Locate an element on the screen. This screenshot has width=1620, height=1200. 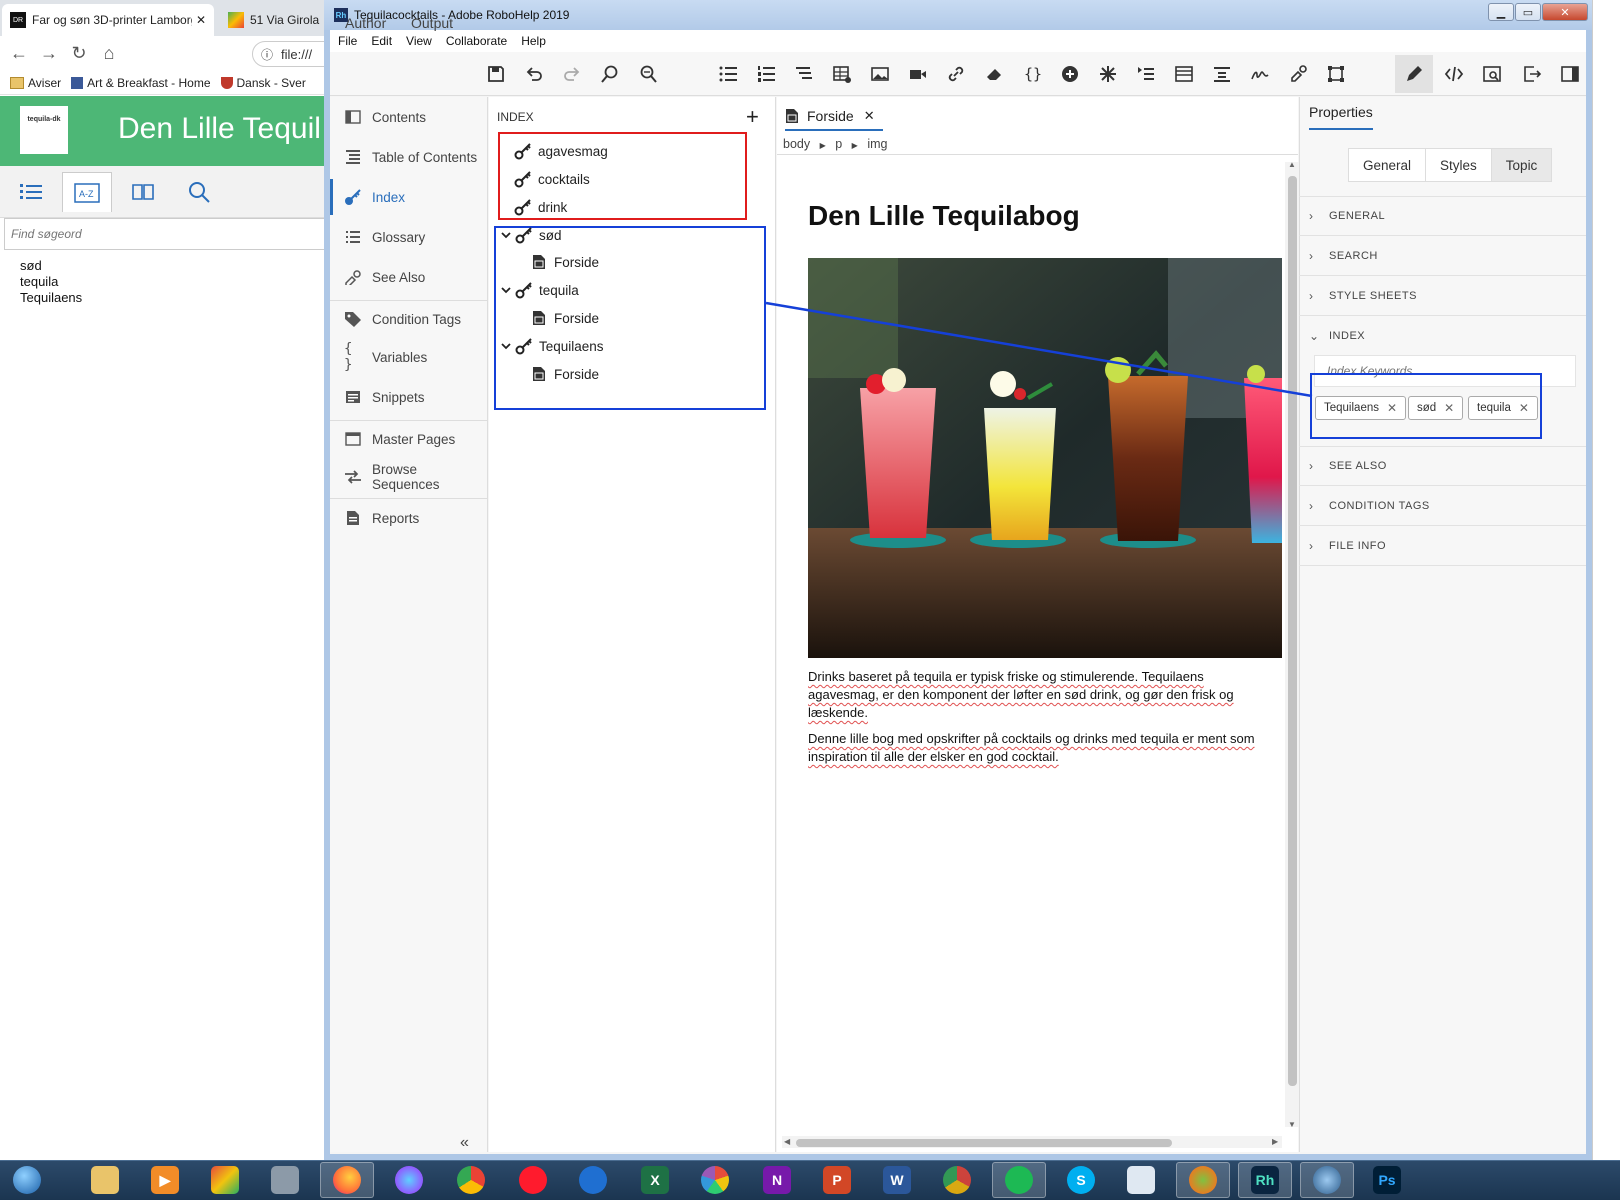
section-style-sheets: › STYLE SHEETS is located at coordinates (1442, 296).